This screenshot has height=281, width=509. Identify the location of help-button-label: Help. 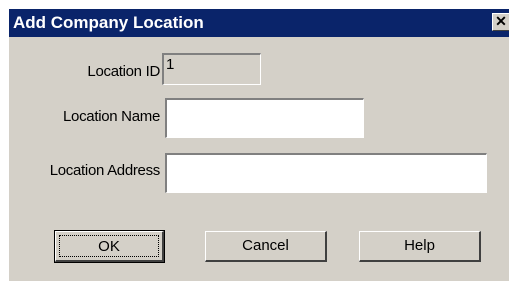
(419, 245).